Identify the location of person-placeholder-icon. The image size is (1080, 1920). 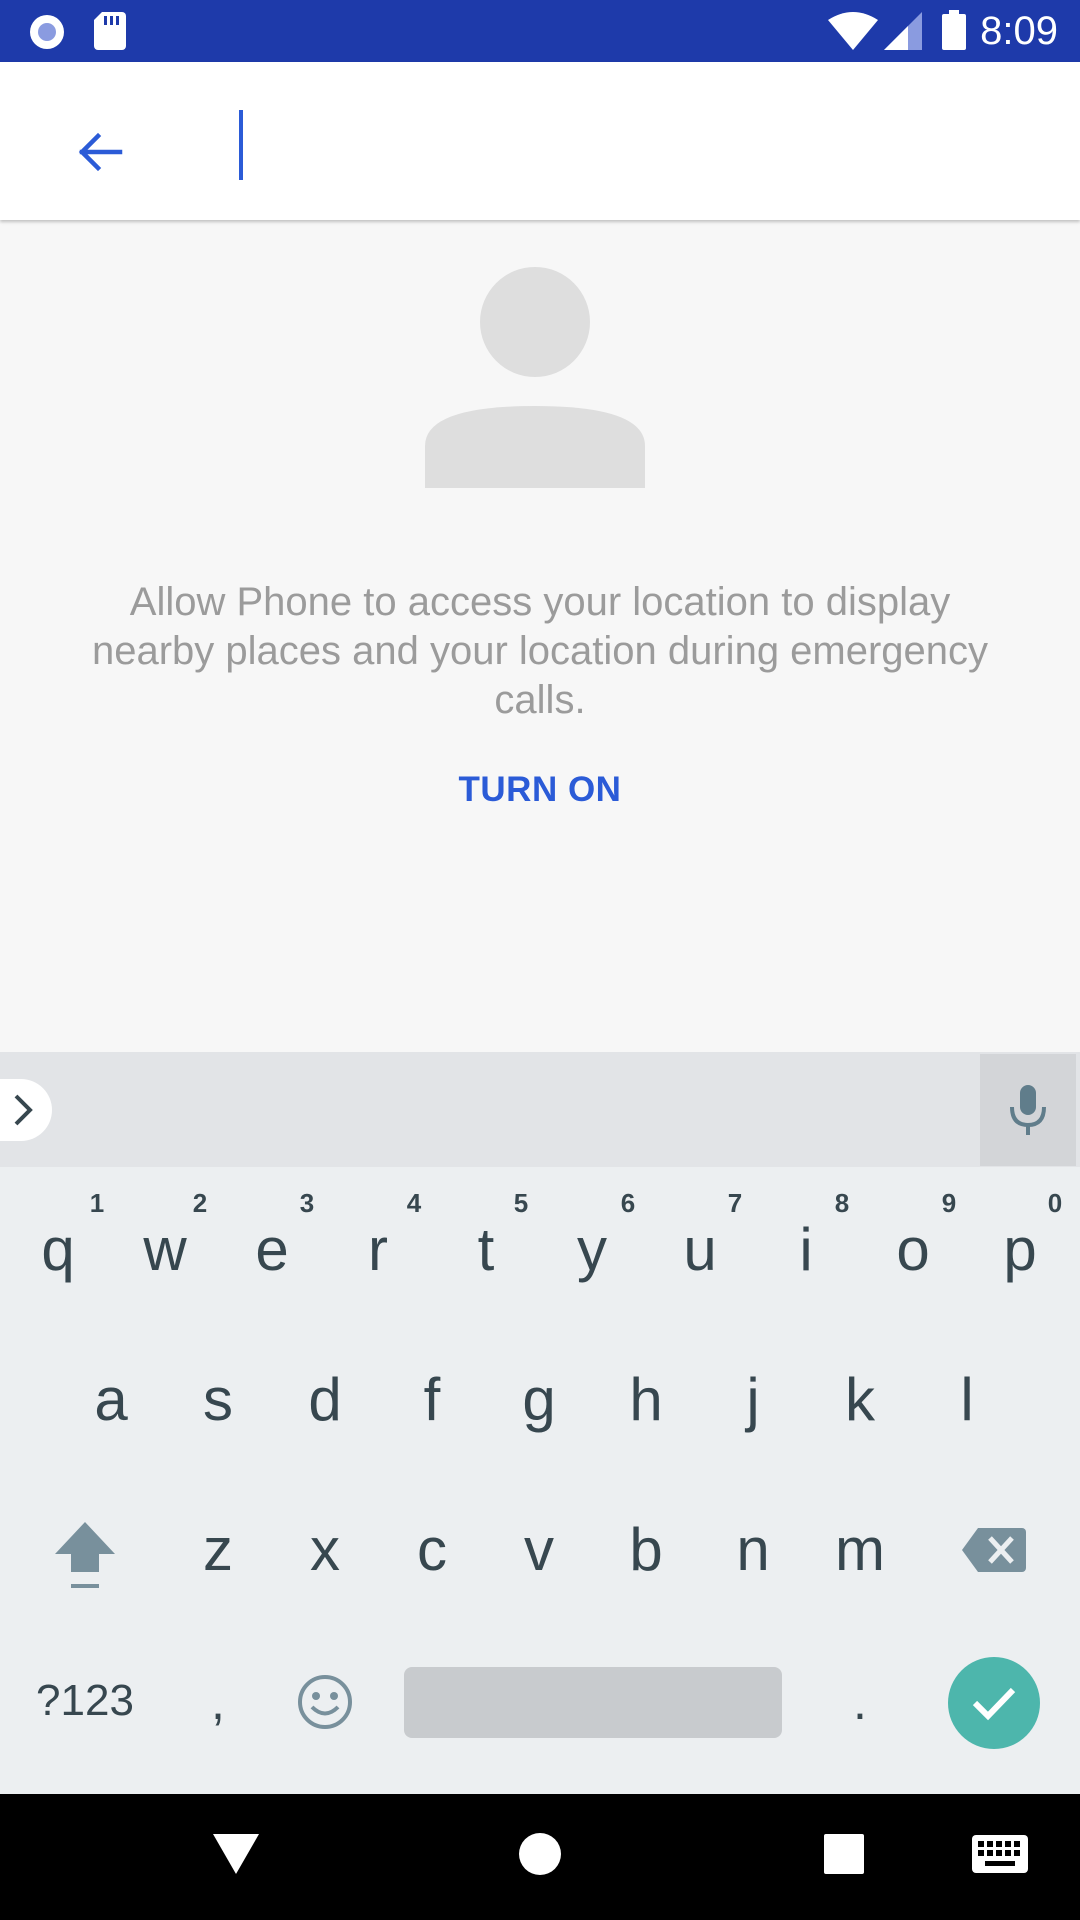
(535, 377).